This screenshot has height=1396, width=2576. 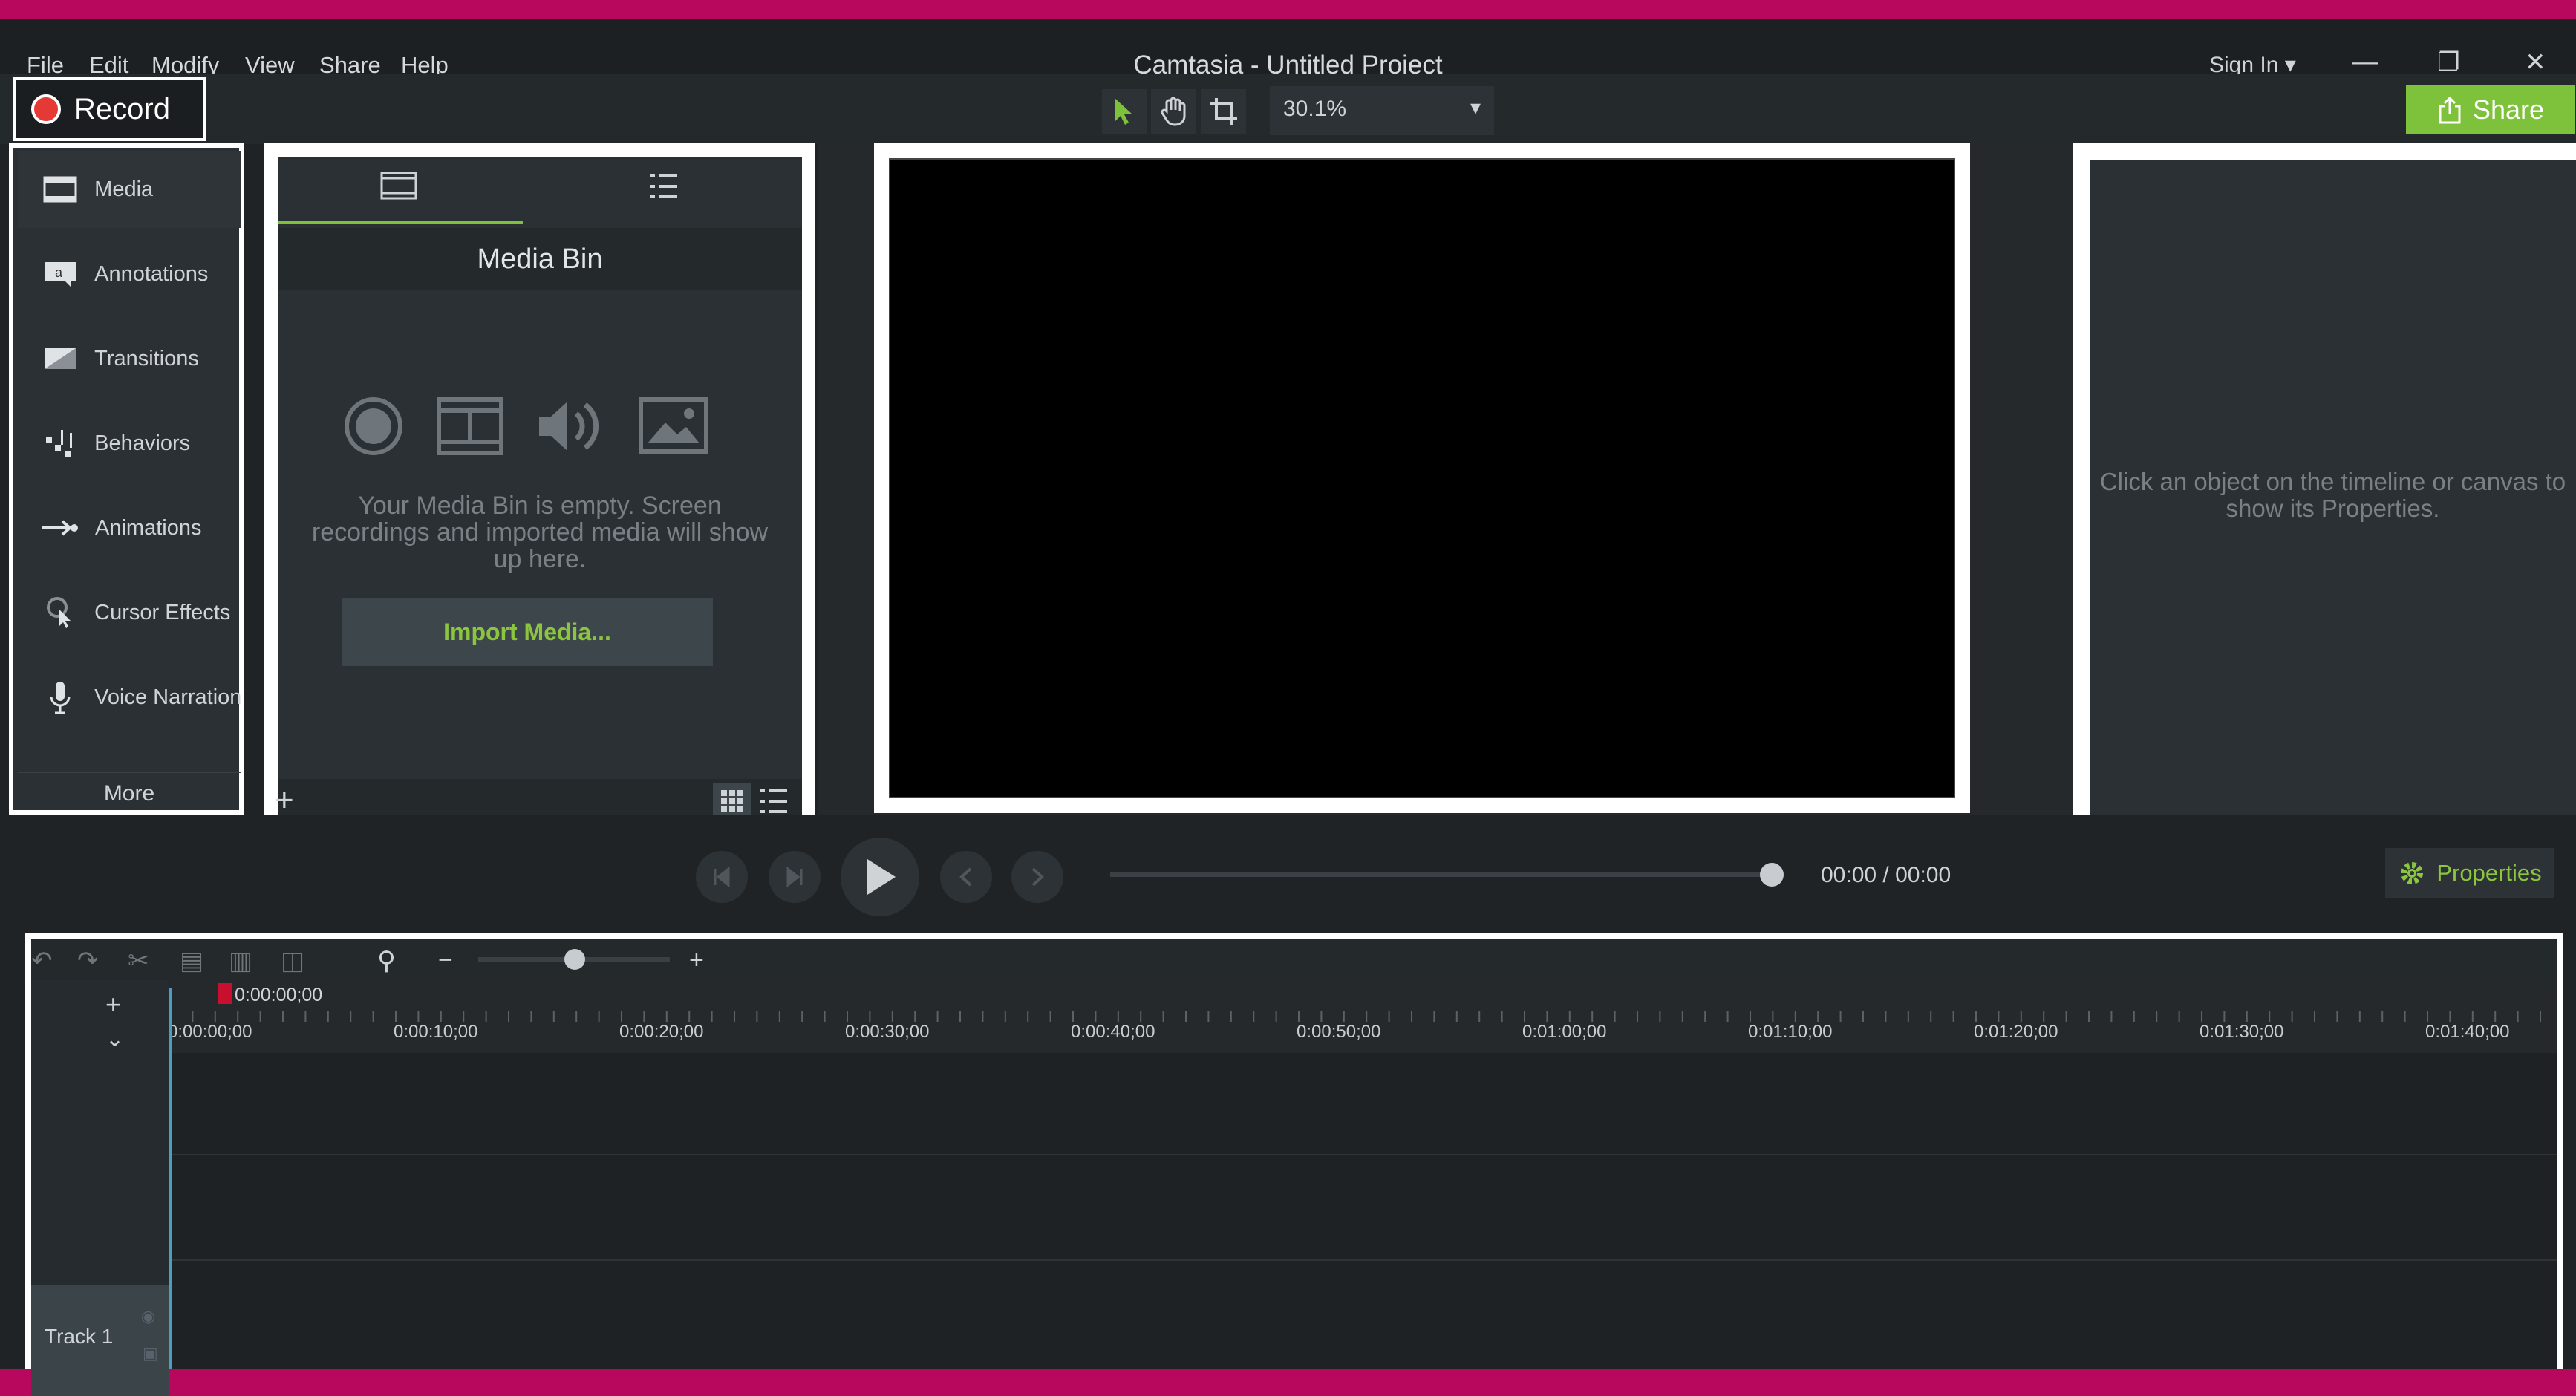 What do you see at coordinates (240, 961) in the screenshot?
I see `paste-icon: ▥` at bounding box center [240, 961].